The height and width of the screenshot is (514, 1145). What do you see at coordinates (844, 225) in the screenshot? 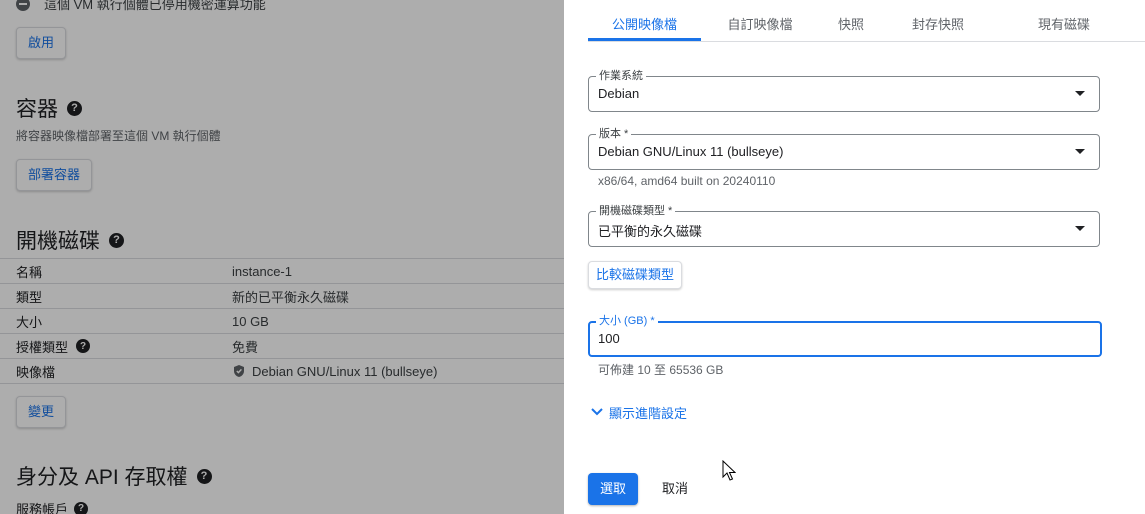
I see `disk-type-select: 開機磁碟類型 * 已平衡的永久磁碟` at bounding box center [844, 225].